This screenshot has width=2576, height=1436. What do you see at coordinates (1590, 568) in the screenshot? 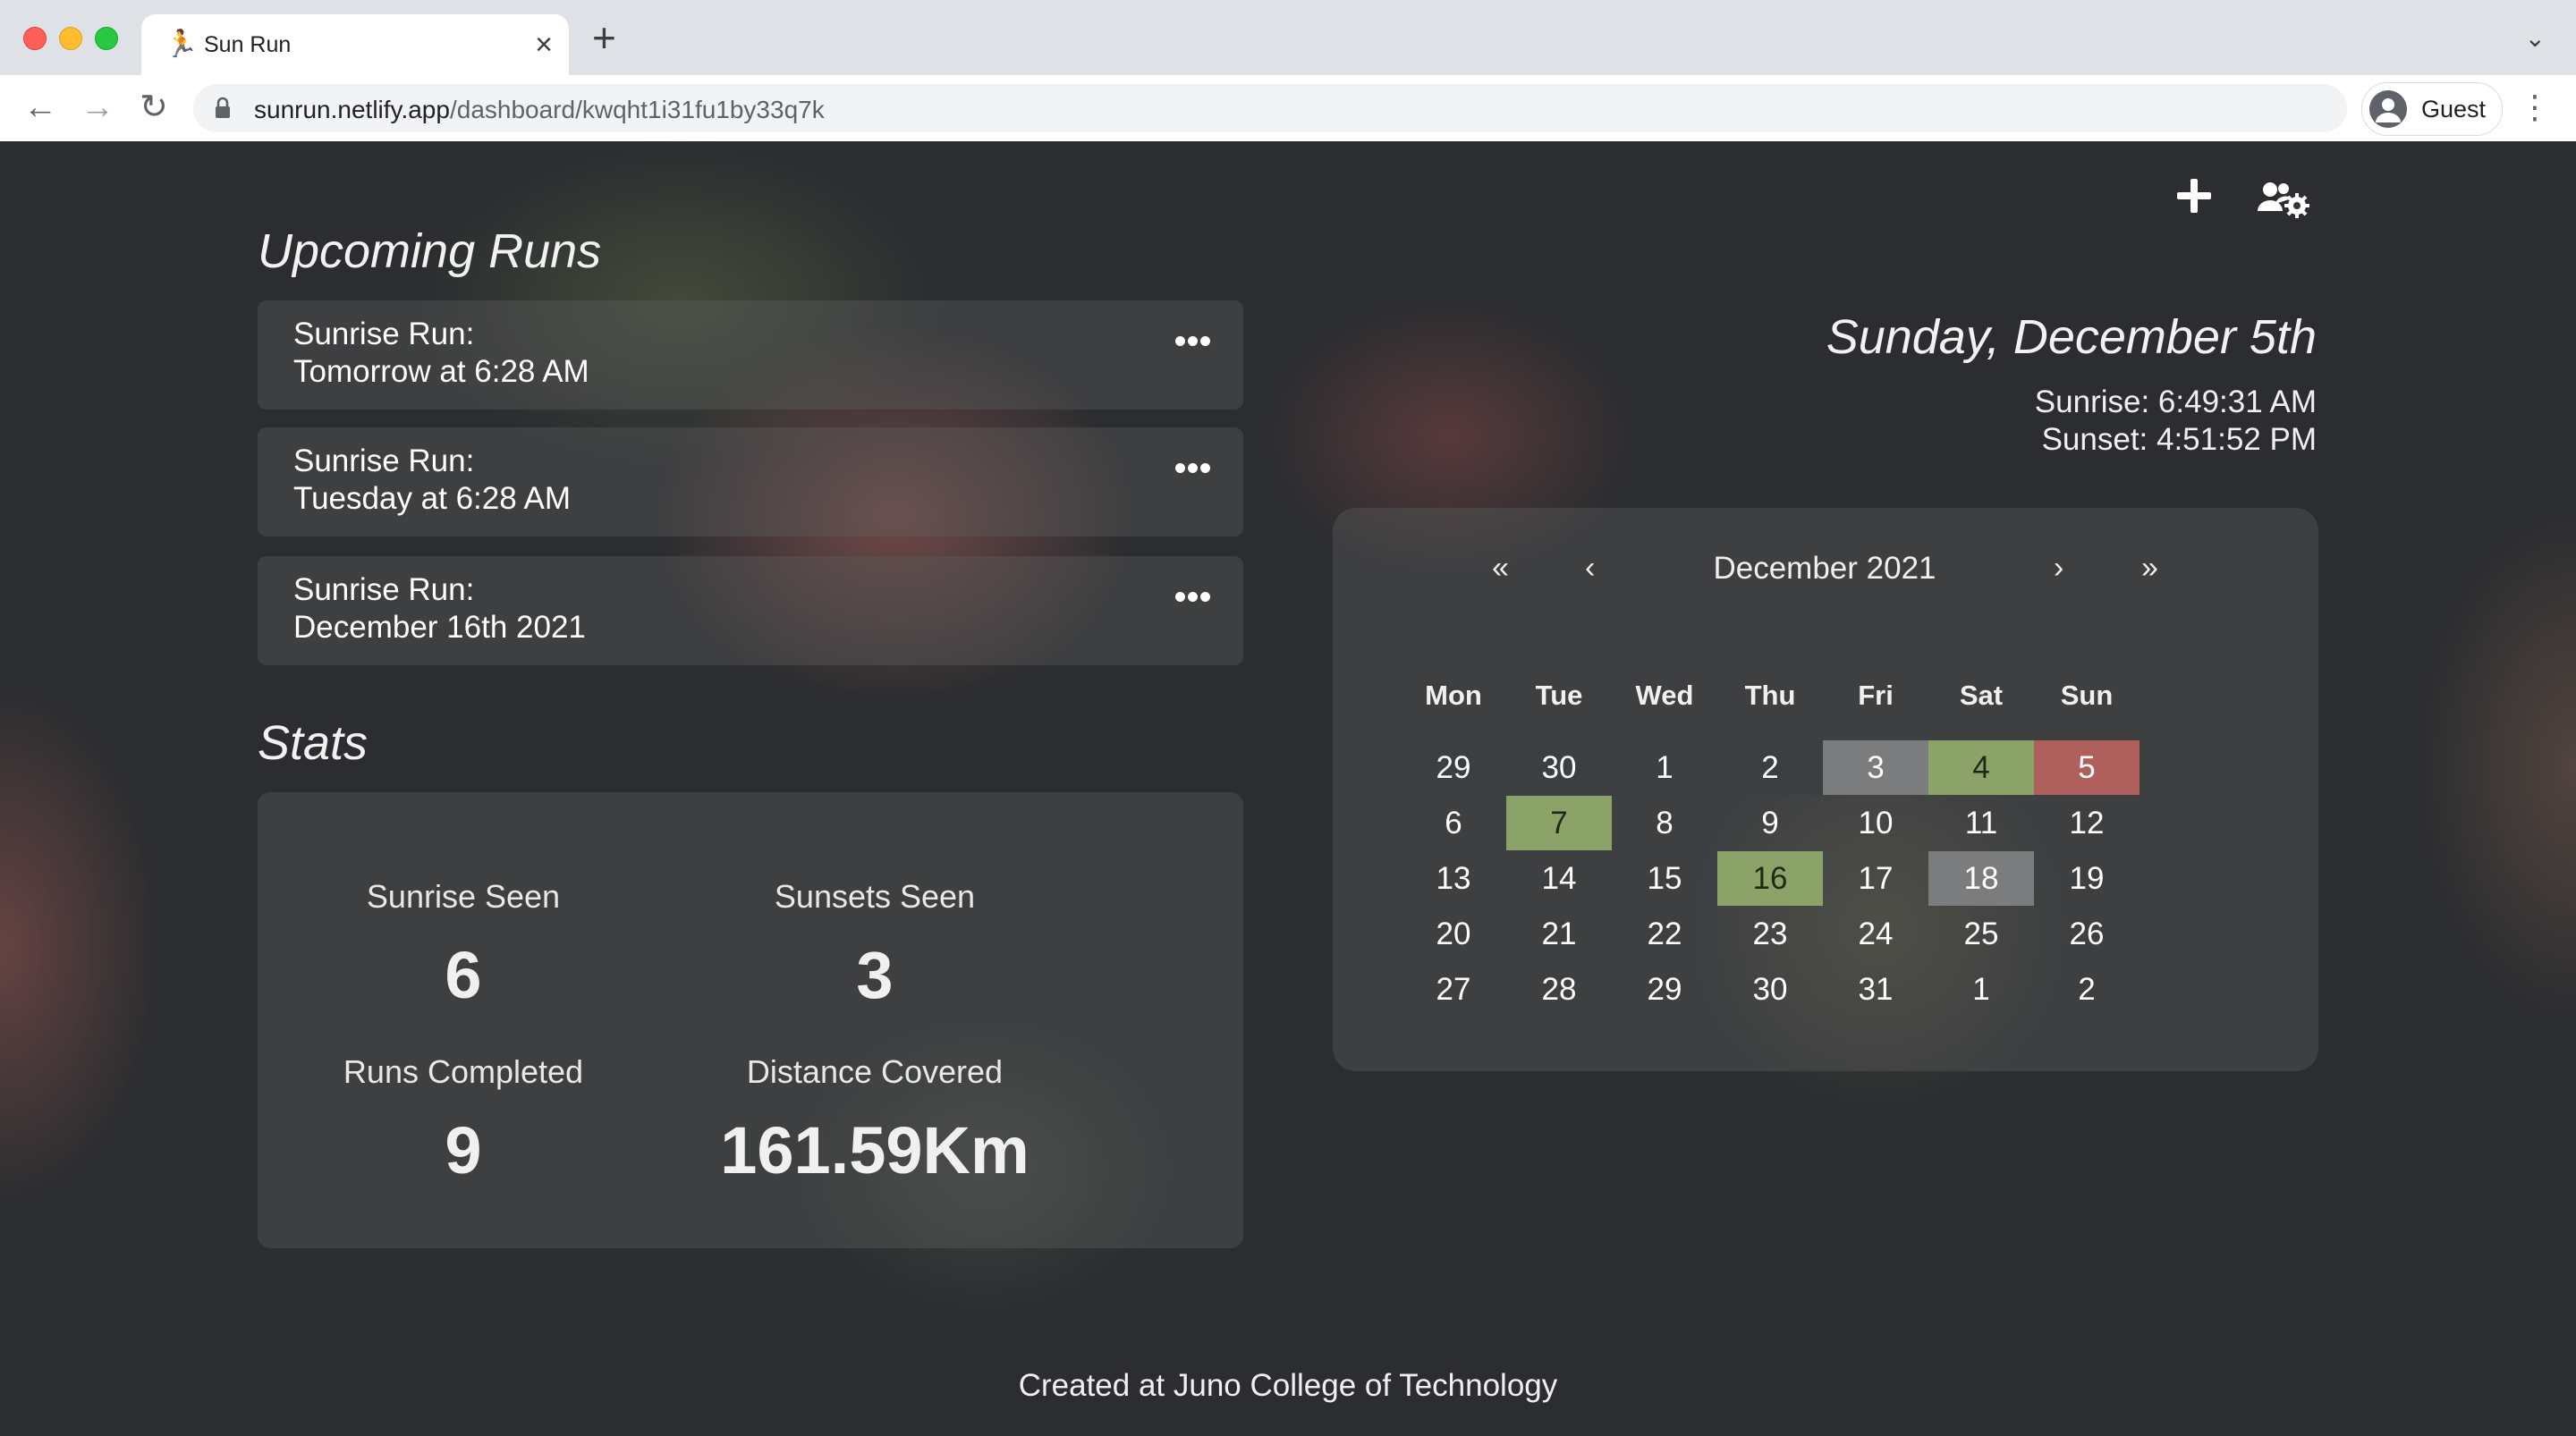
I see `prev-month-button: ‹` at bounding box center [1590, 568].